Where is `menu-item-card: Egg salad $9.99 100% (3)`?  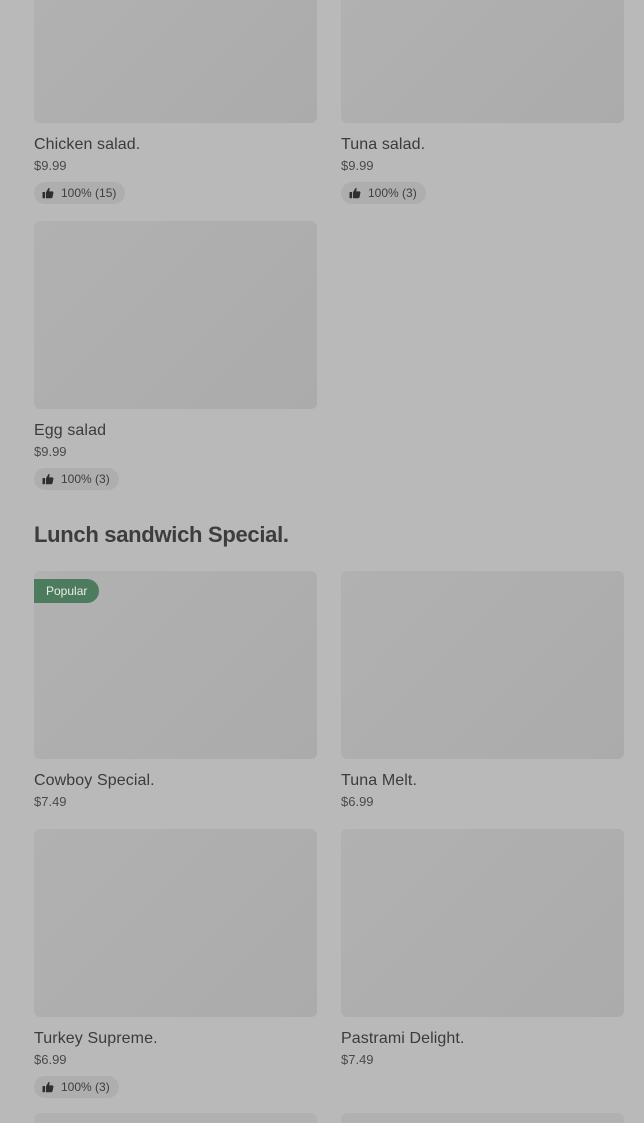 menu-item-card: Egg salad $9.99 100% (3) is located at coordinates (175, 355).